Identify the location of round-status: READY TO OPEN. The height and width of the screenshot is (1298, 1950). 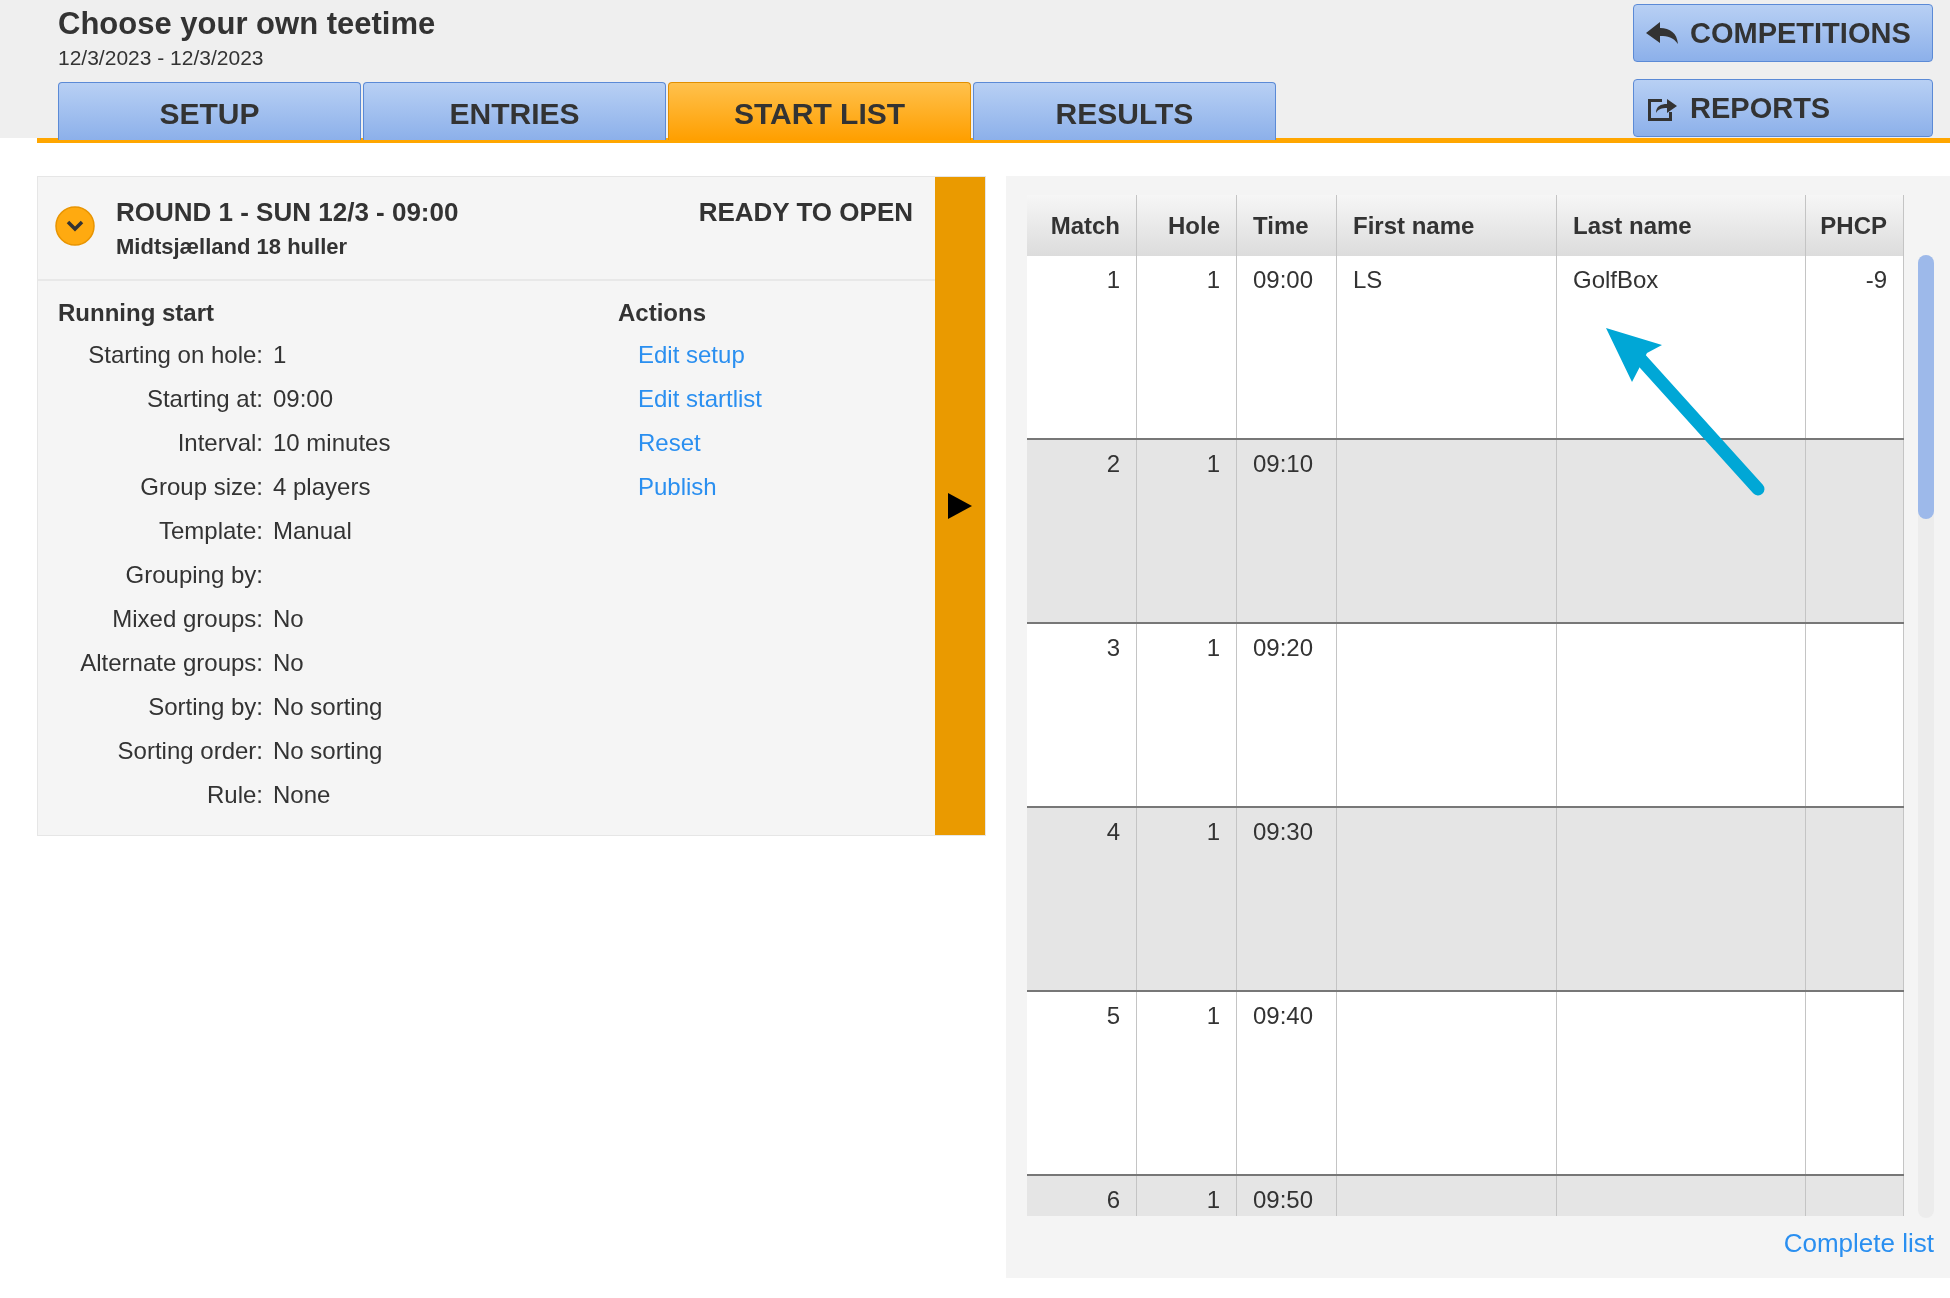
(805, 212).